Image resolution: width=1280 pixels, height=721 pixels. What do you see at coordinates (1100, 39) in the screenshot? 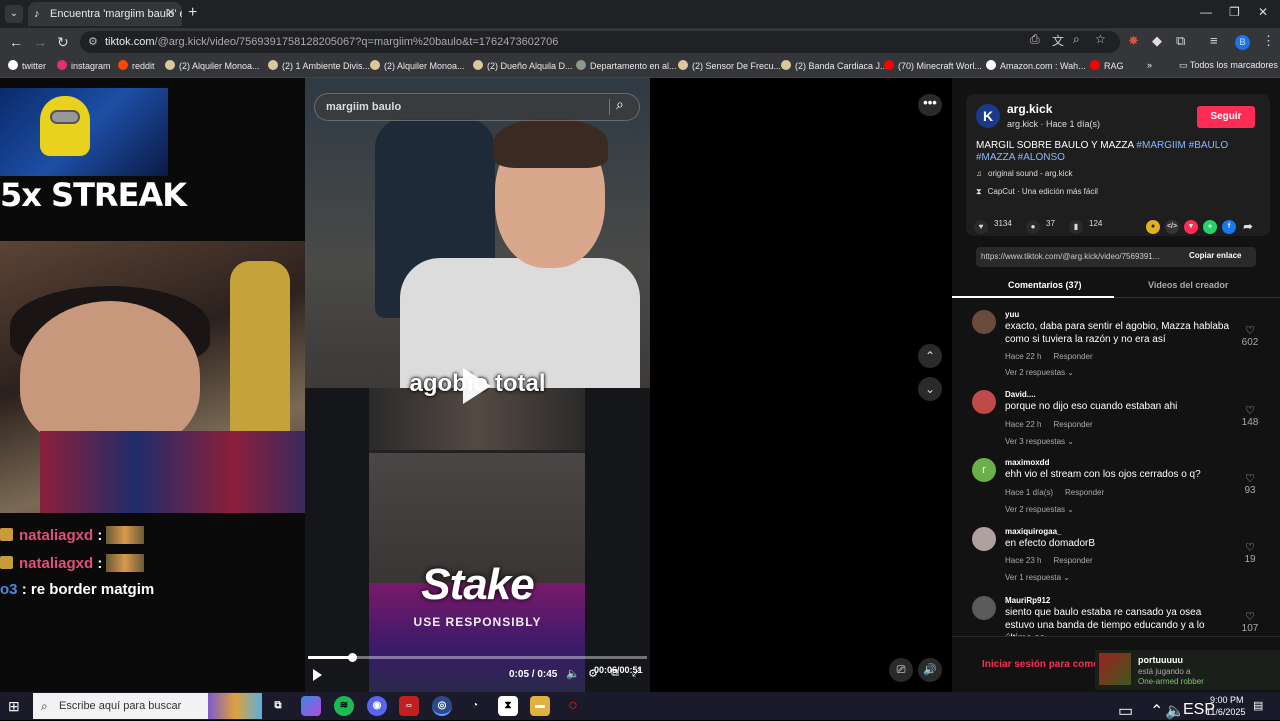
I see `bookmark-star-icon: ☆` at bounding box center [1100, 39].